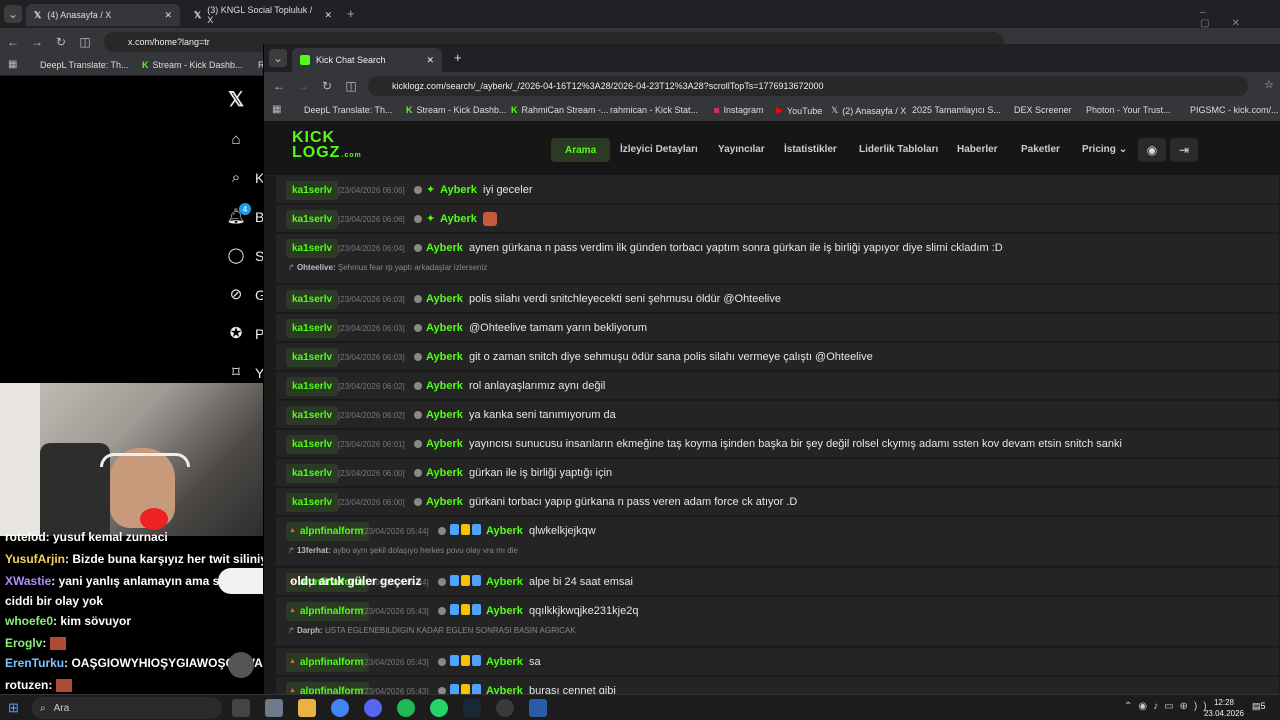 Image resolution: width=1280 pixels, height=720 pixels. I want to click on nav-haberler: Haberler, so click(977, 149).